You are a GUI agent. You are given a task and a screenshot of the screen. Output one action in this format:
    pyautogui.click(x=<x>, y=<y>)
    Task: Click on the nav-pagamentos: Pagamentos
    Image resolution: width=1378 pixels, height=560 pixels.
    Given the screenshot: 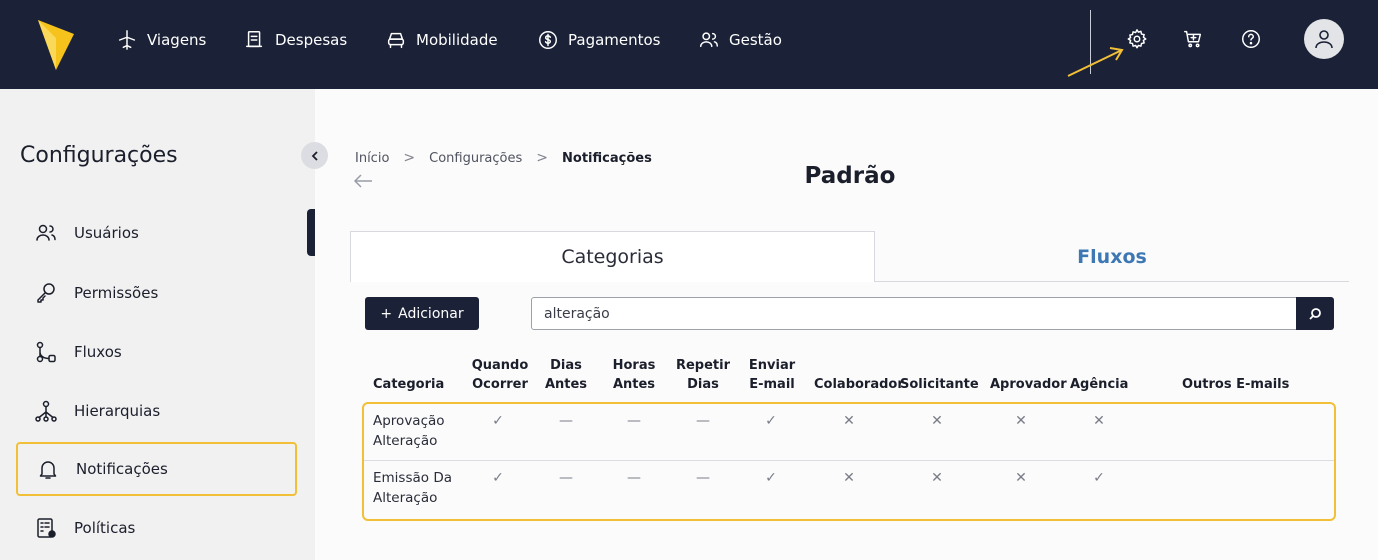 What is the action you would take?
    pyautogui.click(x=599, y=40)
    